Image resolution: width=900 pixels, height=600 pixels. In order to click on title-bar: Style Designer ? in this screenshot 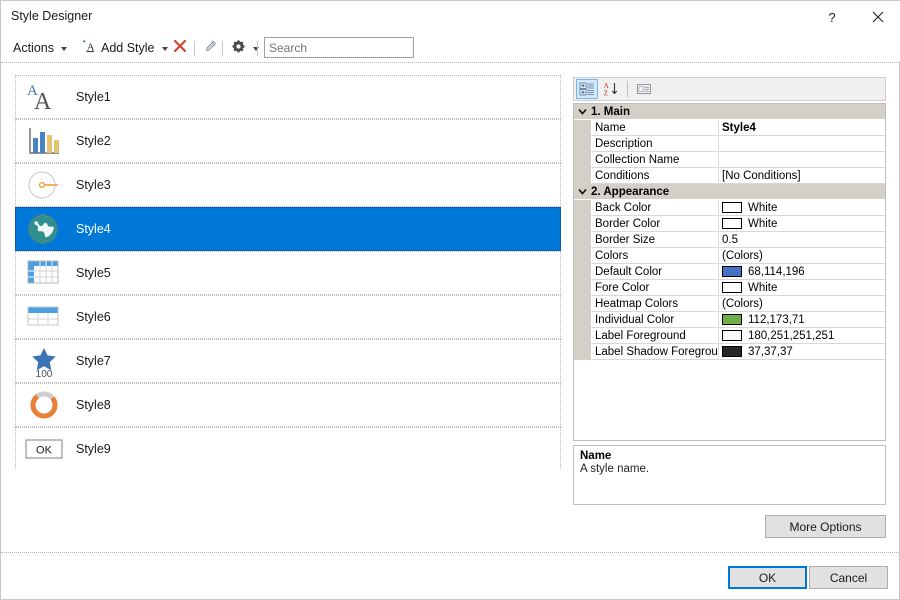, I will do `click(450, 17)`.